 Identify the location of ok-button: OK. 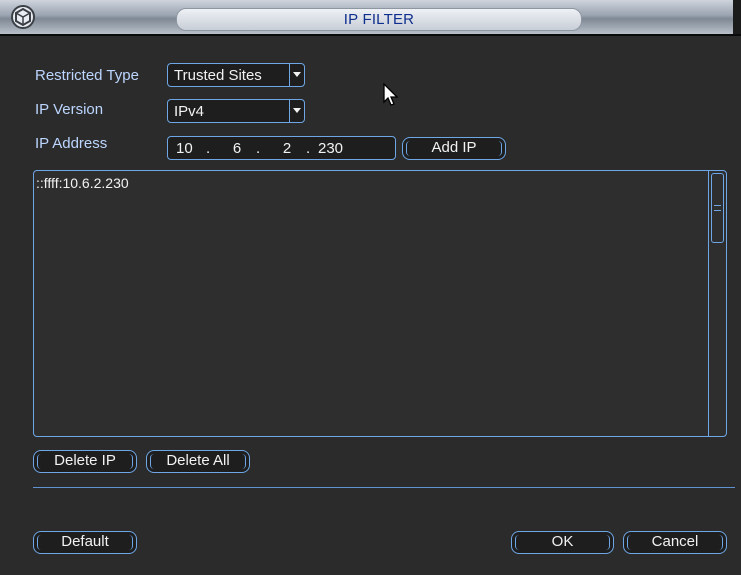
(562, 542).